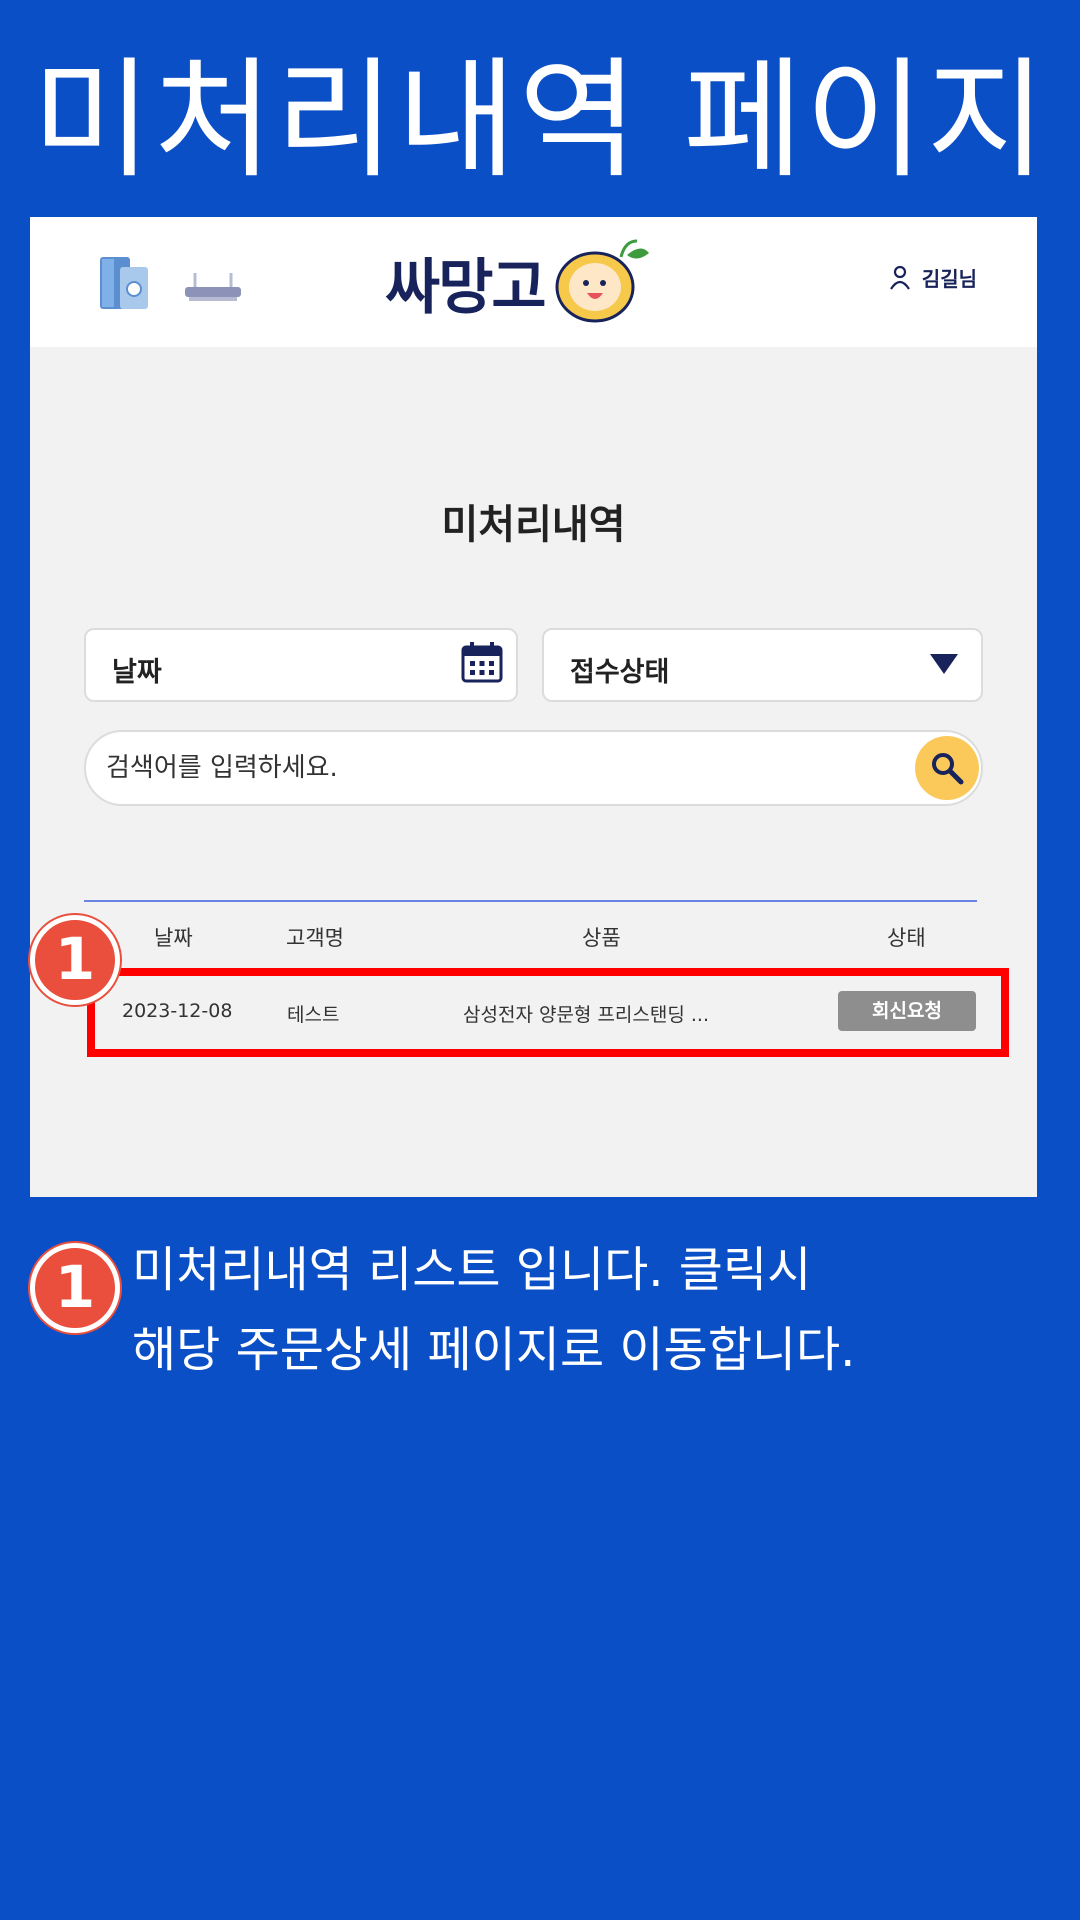 The width and height of the screenshot is (1080, 1920). I want to click on status-badge: 회신요청, so click(907, 1011).